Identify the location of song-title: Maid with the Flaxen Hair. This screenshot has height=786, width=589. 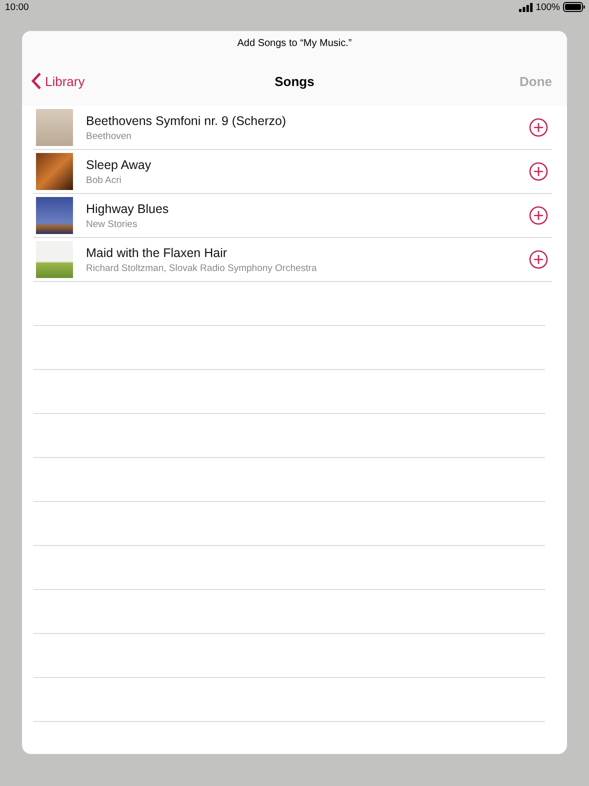
(157, 253).